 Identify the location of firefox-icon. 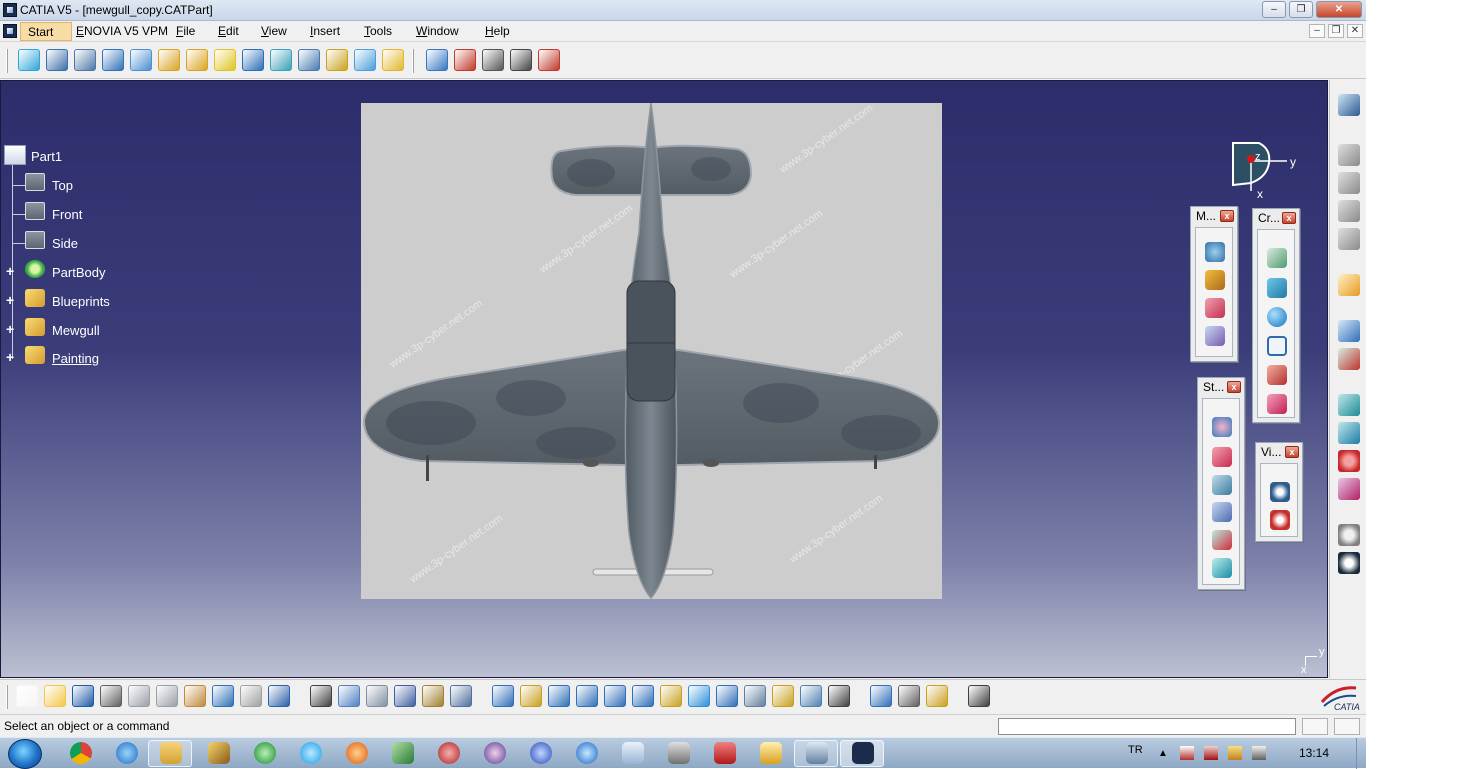
(357, 753).